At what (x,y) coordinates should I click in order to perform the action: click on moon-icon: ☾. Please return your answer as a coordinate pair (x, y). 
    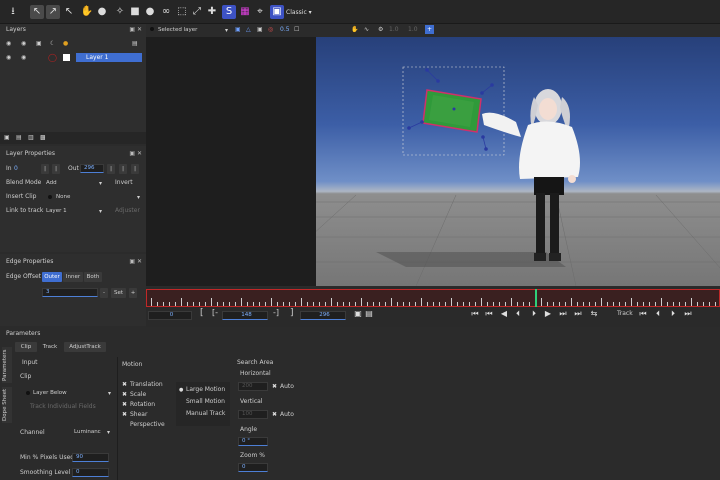
    Looking at the image, I should click on (52, 43).